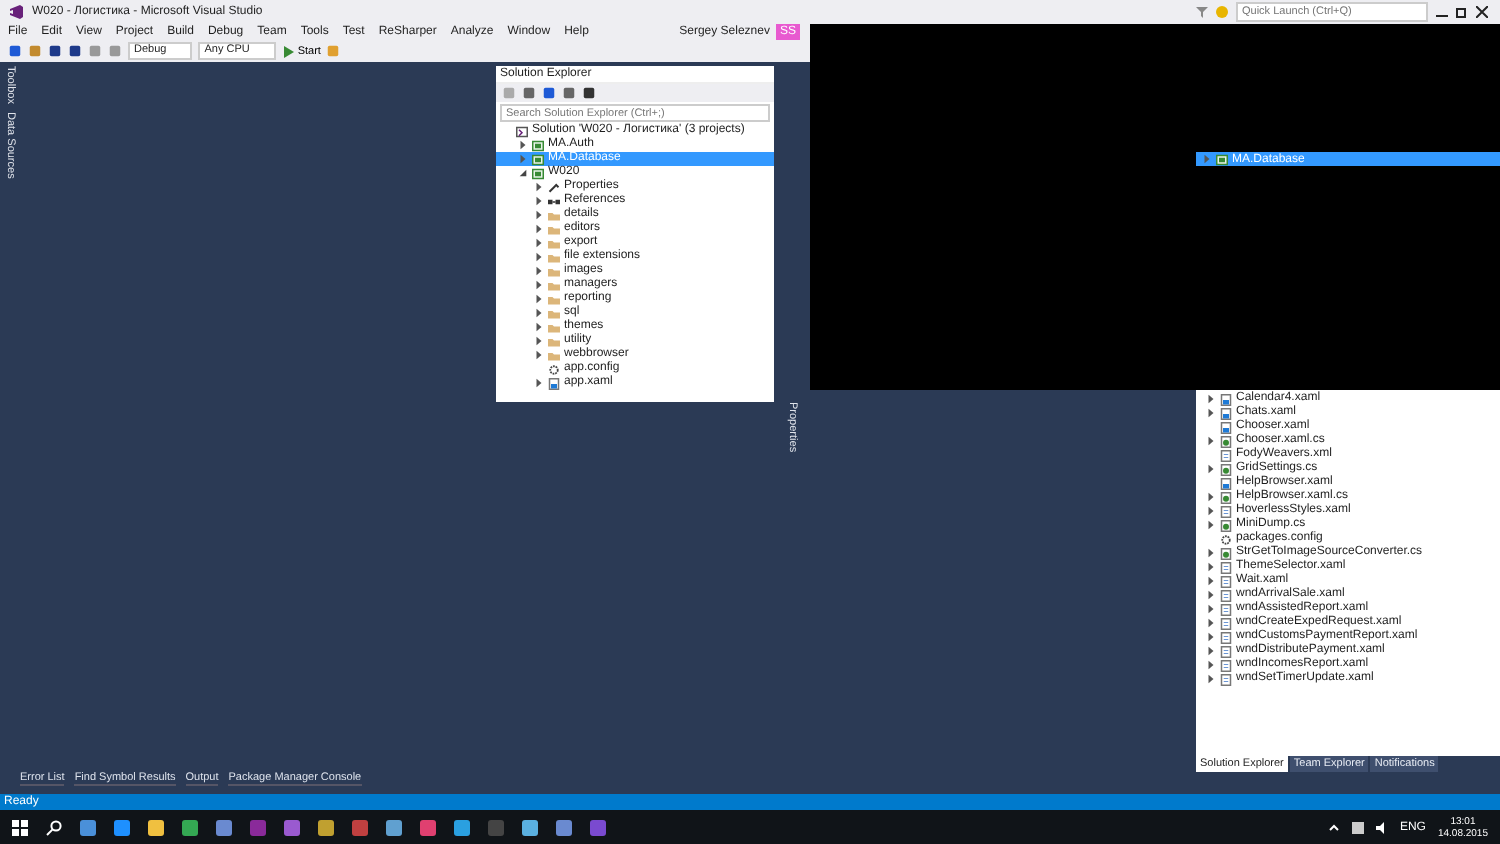 This screenshot has width=1500, height=844. Describe the element at coordinates (1333, 827) in the screenshot. I see `chevron-up-icon` at that location.